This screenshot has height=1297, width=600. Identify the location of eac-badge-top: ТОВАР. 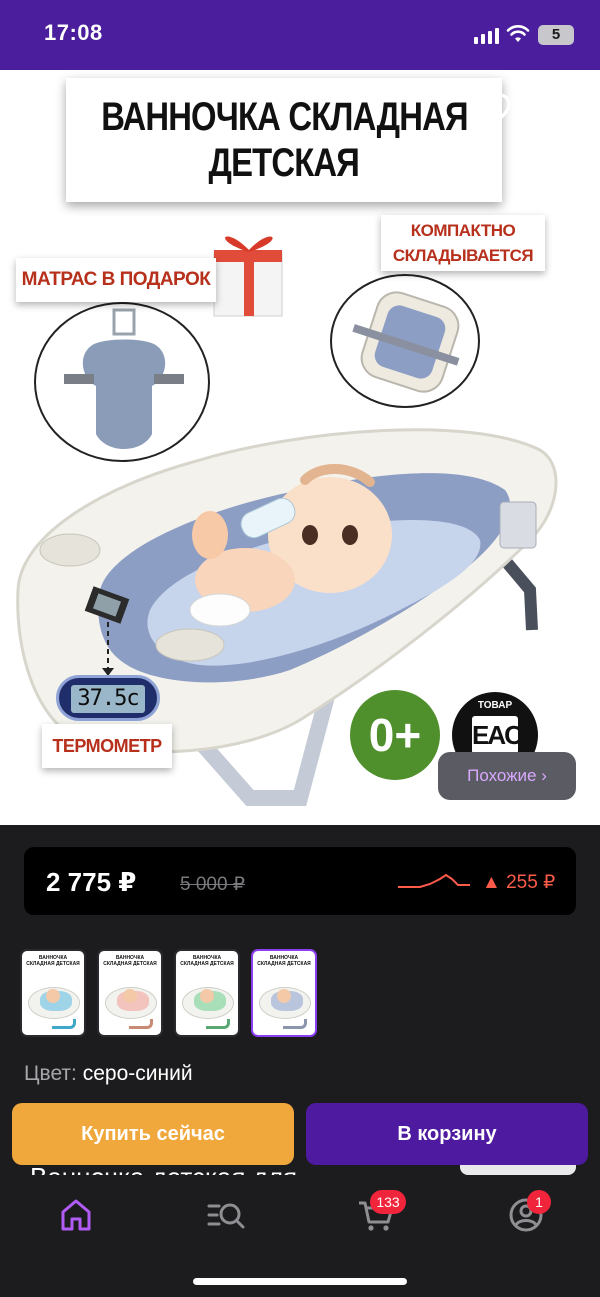
(495, 705).